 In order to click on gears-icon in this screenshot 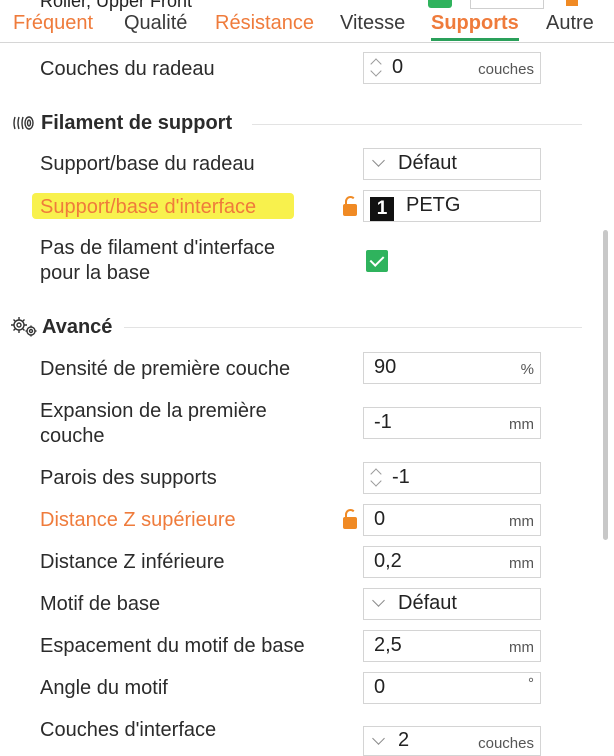, I will do `click(24, 327)`.